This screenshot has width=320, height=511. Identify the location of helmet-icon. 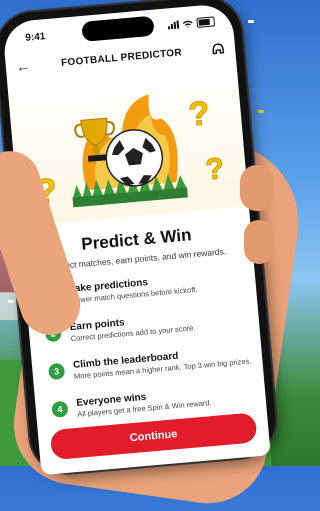
(218, 49).